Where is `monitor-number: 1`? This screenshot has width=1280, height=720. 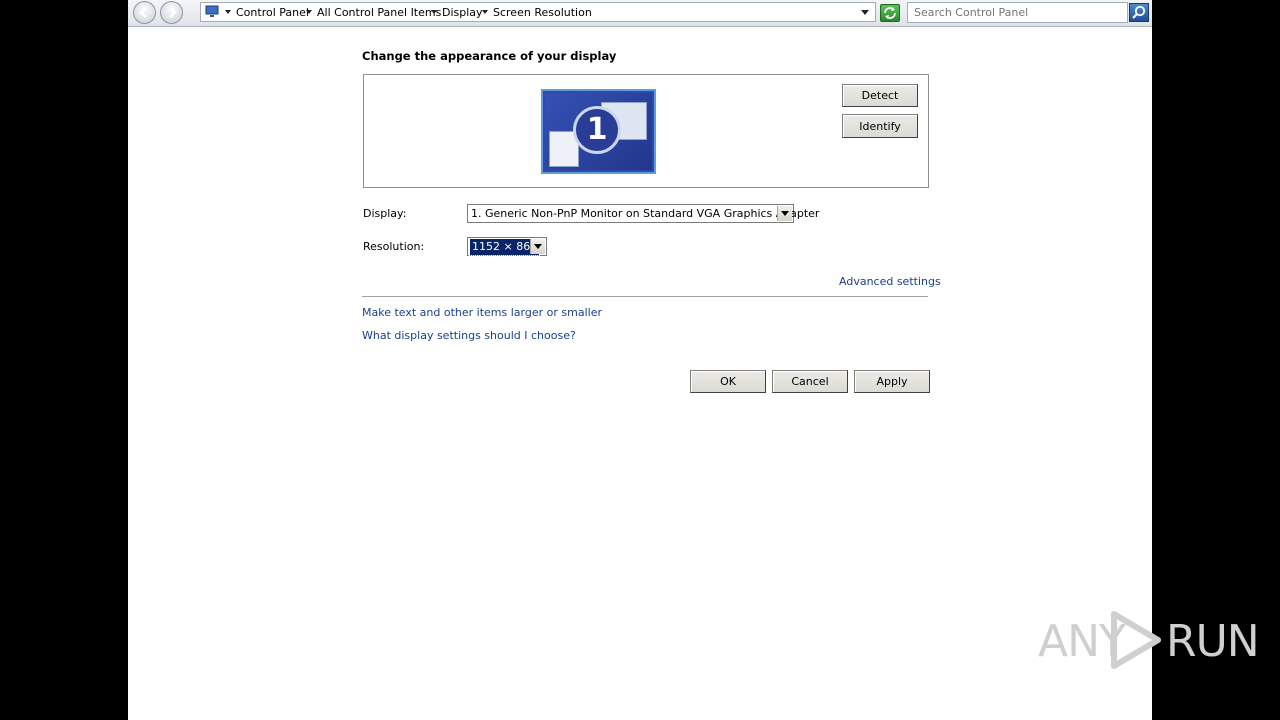
monitor-number: 1 is located at coordinates (597, 130).